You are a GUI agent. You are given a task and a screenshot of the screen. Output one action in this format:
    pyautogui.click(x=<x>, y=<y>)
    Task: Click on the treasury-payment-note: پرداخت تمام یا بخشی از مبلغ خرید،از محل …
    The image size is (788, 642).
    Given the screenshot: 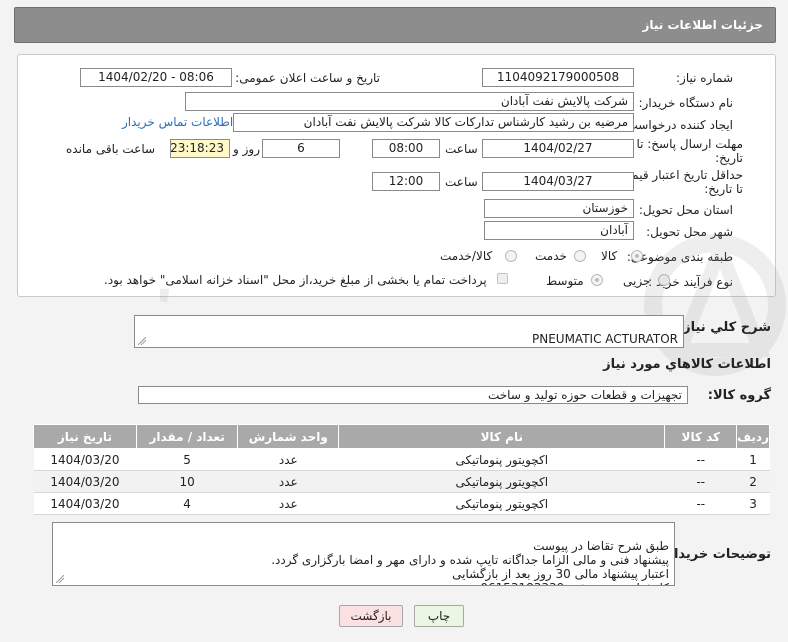 What is the action you would take?
    pyautogui.click(x=295, y=280)
    